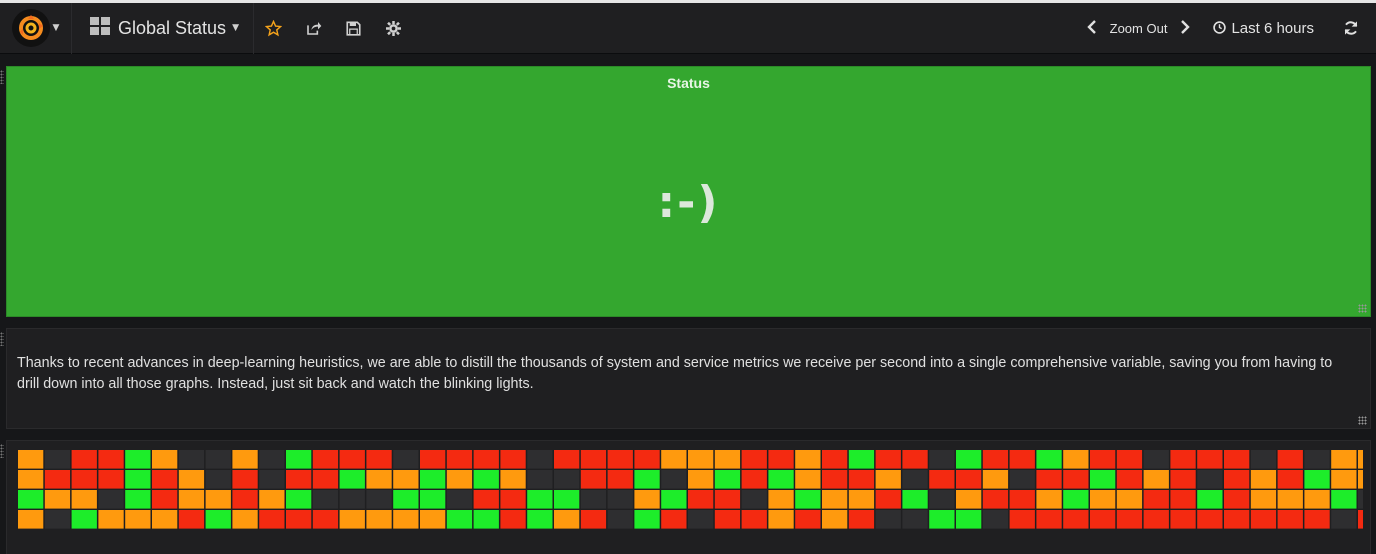  I want to click on time-range-picker: Last 6 hours, so click(1262, 28).